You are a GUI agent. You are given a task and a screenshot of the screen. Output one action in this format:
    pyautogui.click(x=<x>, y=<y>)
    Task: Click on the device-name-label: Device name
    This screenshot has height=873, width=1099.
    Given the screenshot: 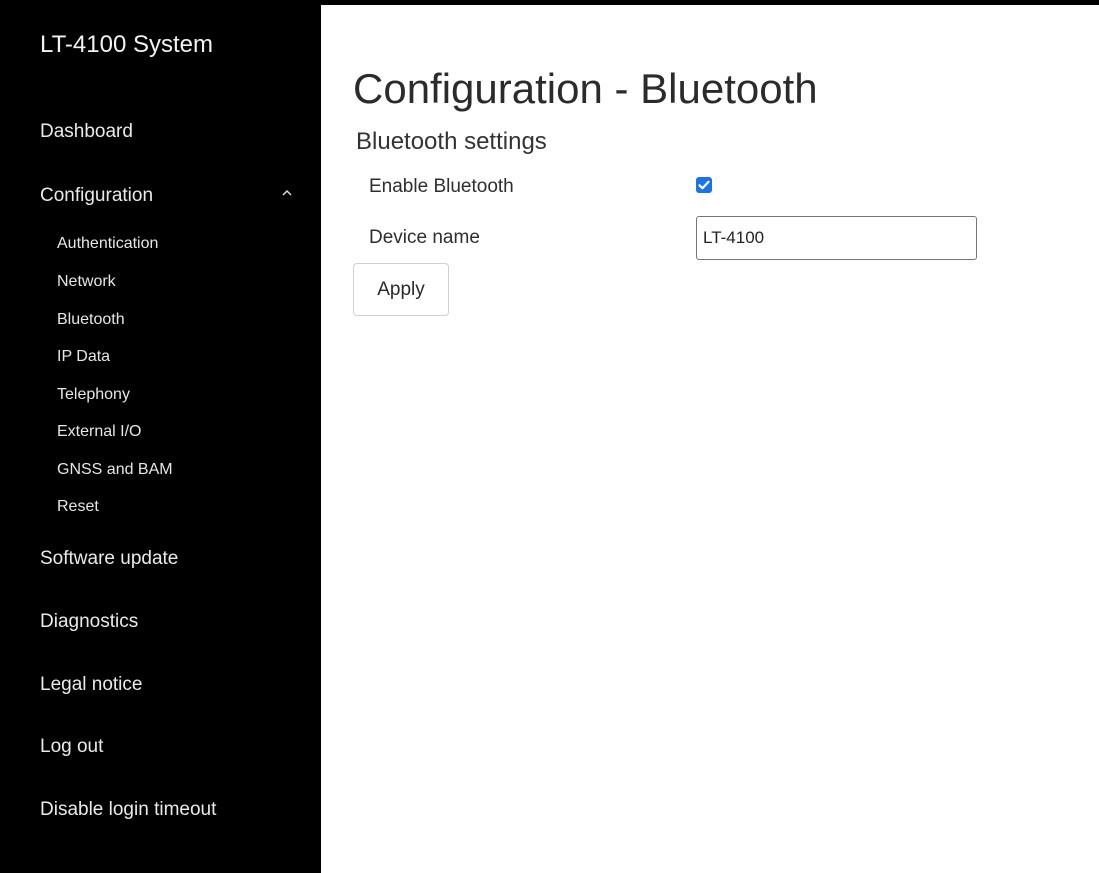 What is the action you would take?
    pyautogui.click(x=424, y=237)
    